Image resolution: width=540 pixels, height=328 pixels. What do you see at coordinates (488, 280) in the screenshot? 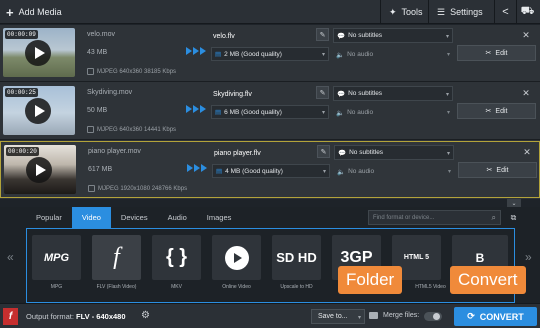
I see `convert-callout: Convert` at bounding box center [488, 280].